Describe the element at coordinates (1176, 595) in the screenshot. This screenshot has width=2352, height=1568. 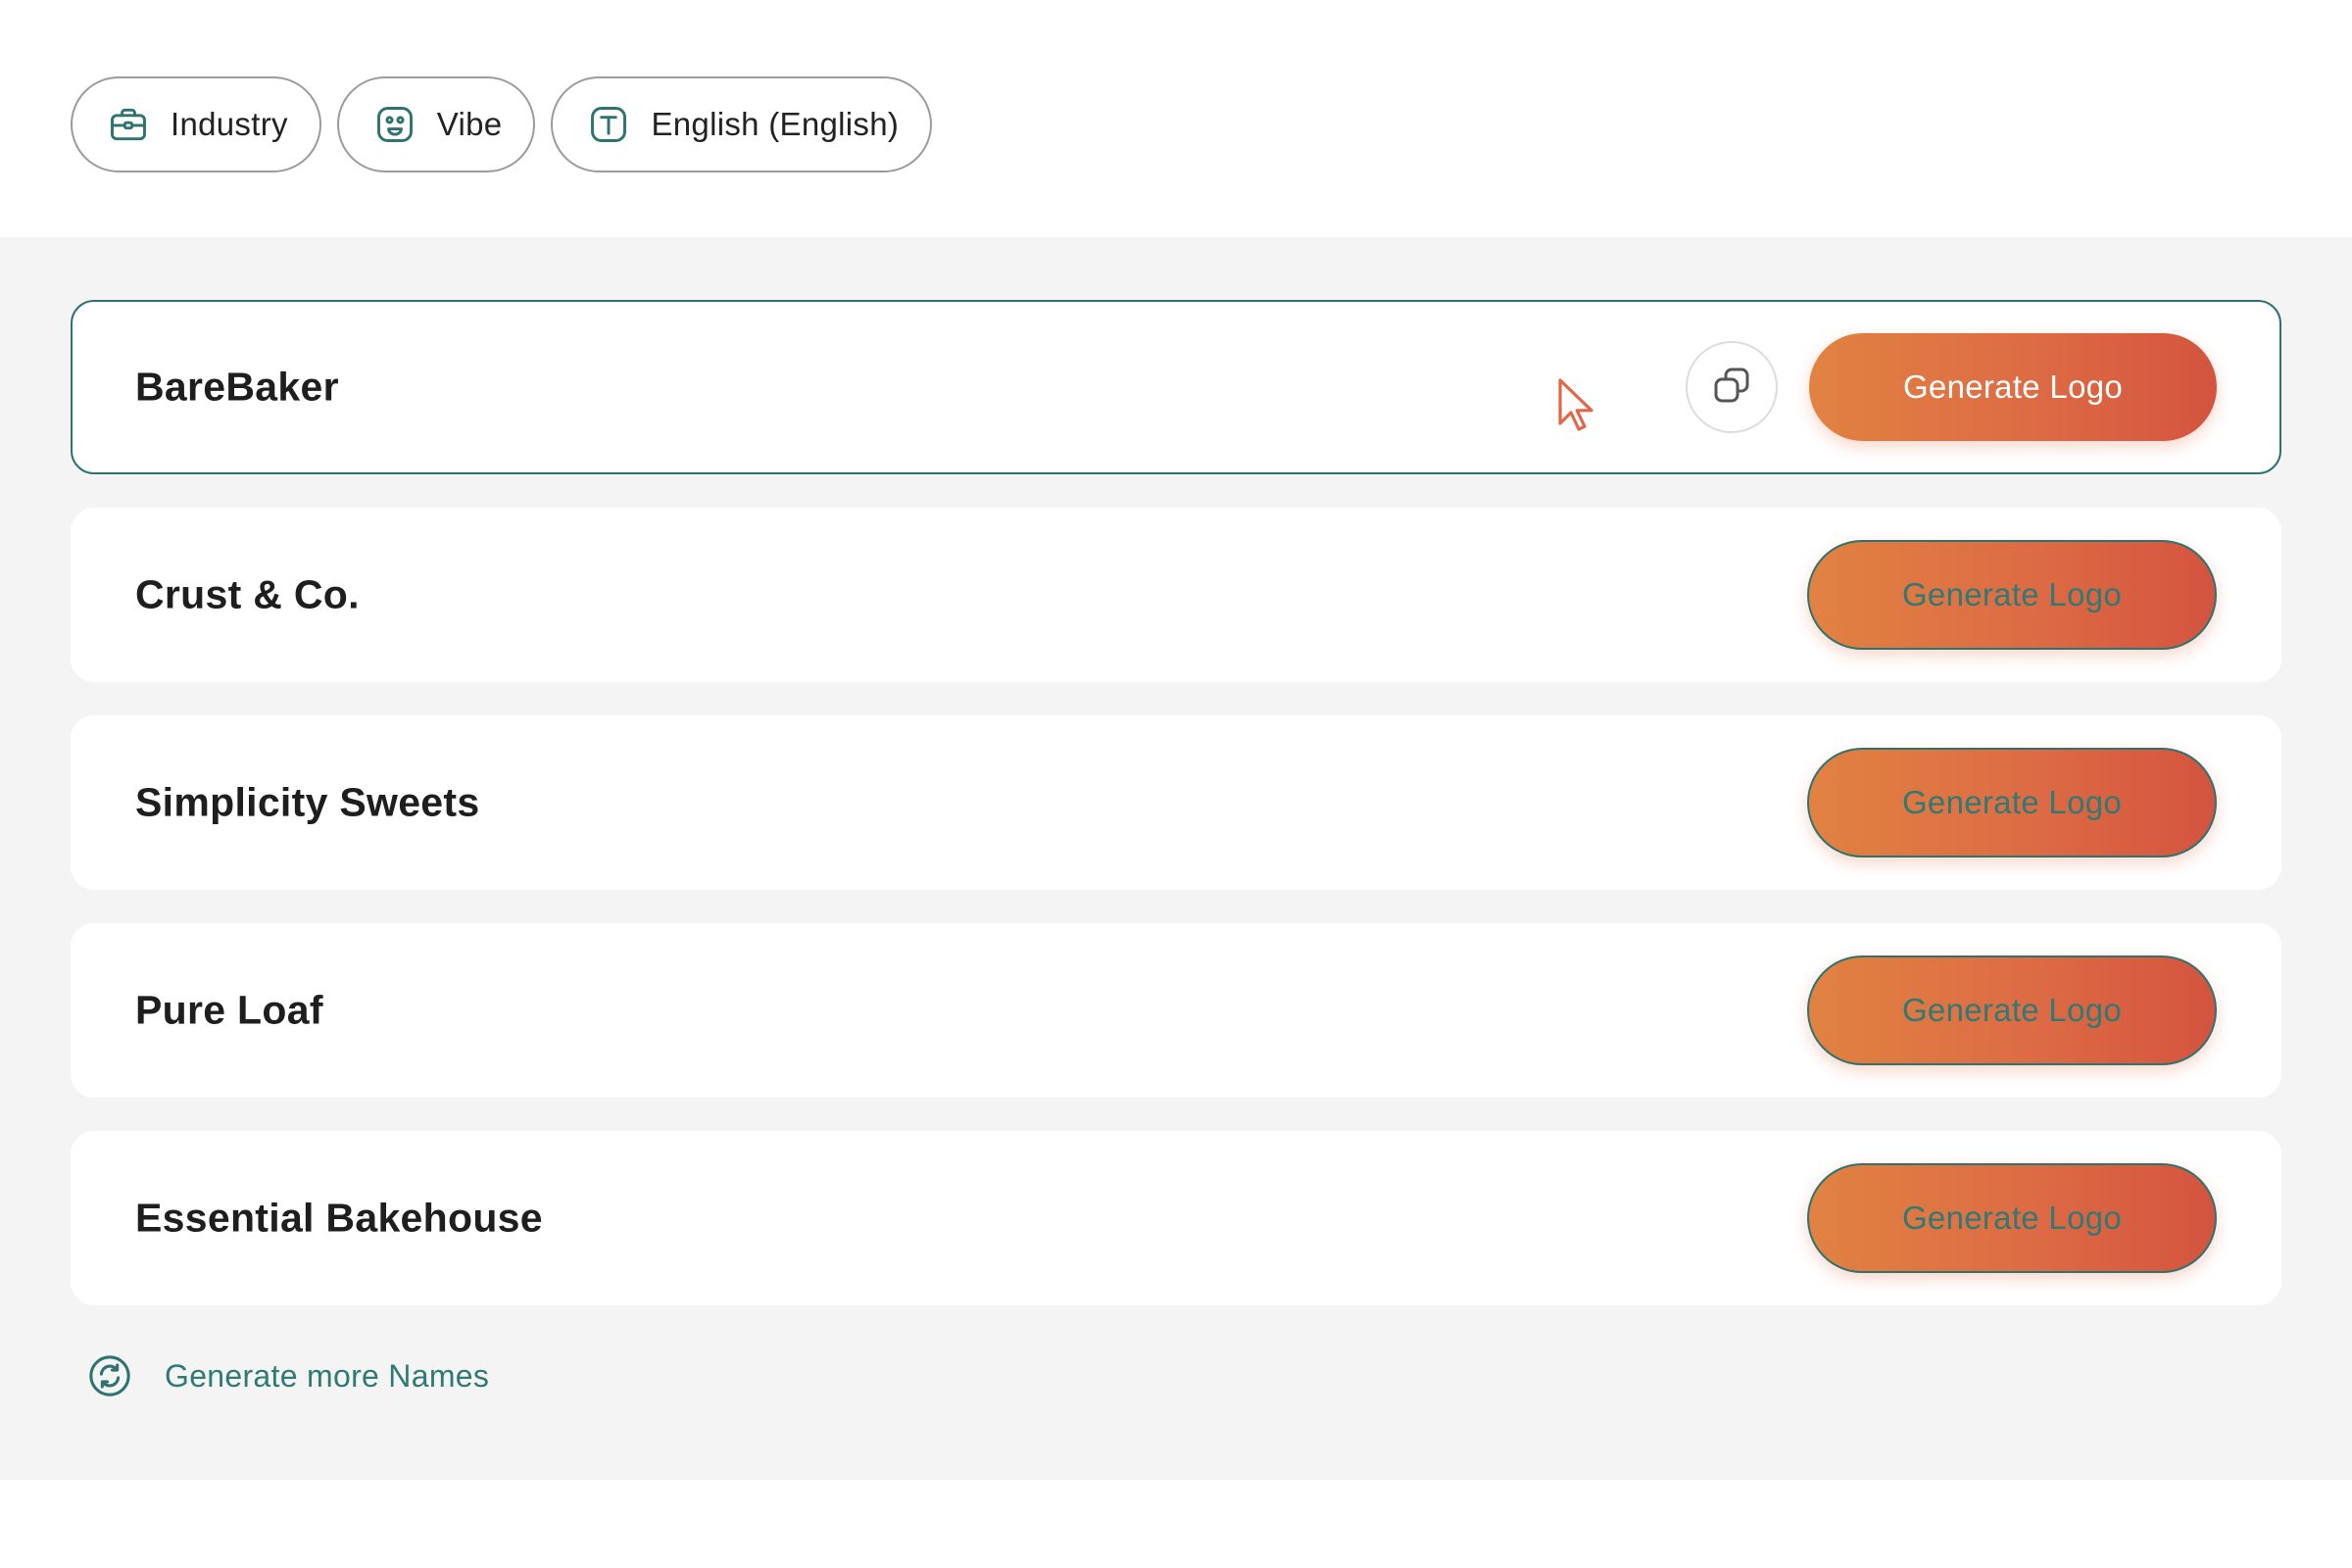
I see `name-card: Crust & Co. Generate Logo` at that location.